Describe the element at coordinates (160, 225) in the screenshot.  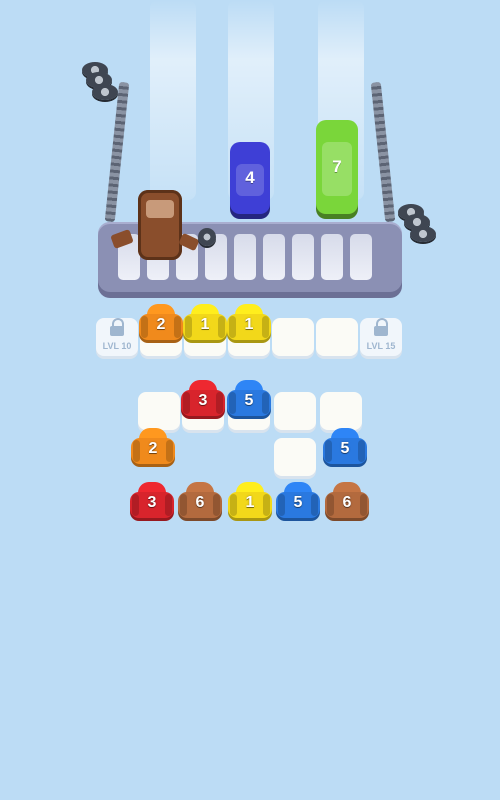
I see `crashed-car-icon` at that location.